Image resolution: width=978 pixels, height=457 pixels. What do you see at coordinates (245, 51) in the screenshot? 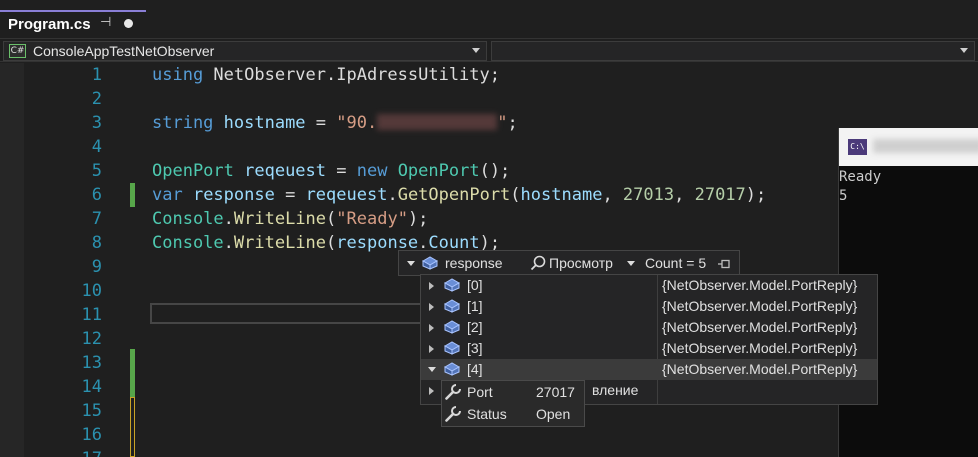
I see `project-dropdown: C# ConsoleAppTestNetObserver` at bounding box center [245, 51].